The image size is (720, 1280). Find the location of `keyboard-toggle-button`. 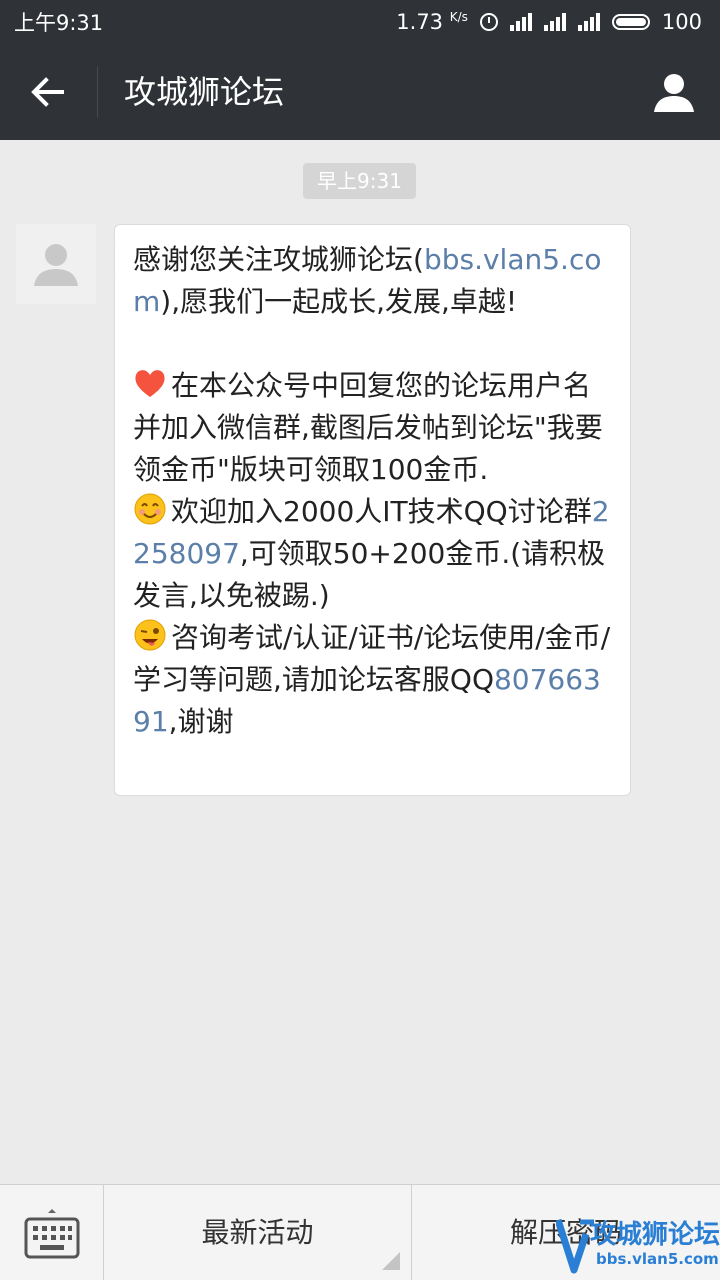

keyboard-toggle-button is located at coordinates (51, 1232).